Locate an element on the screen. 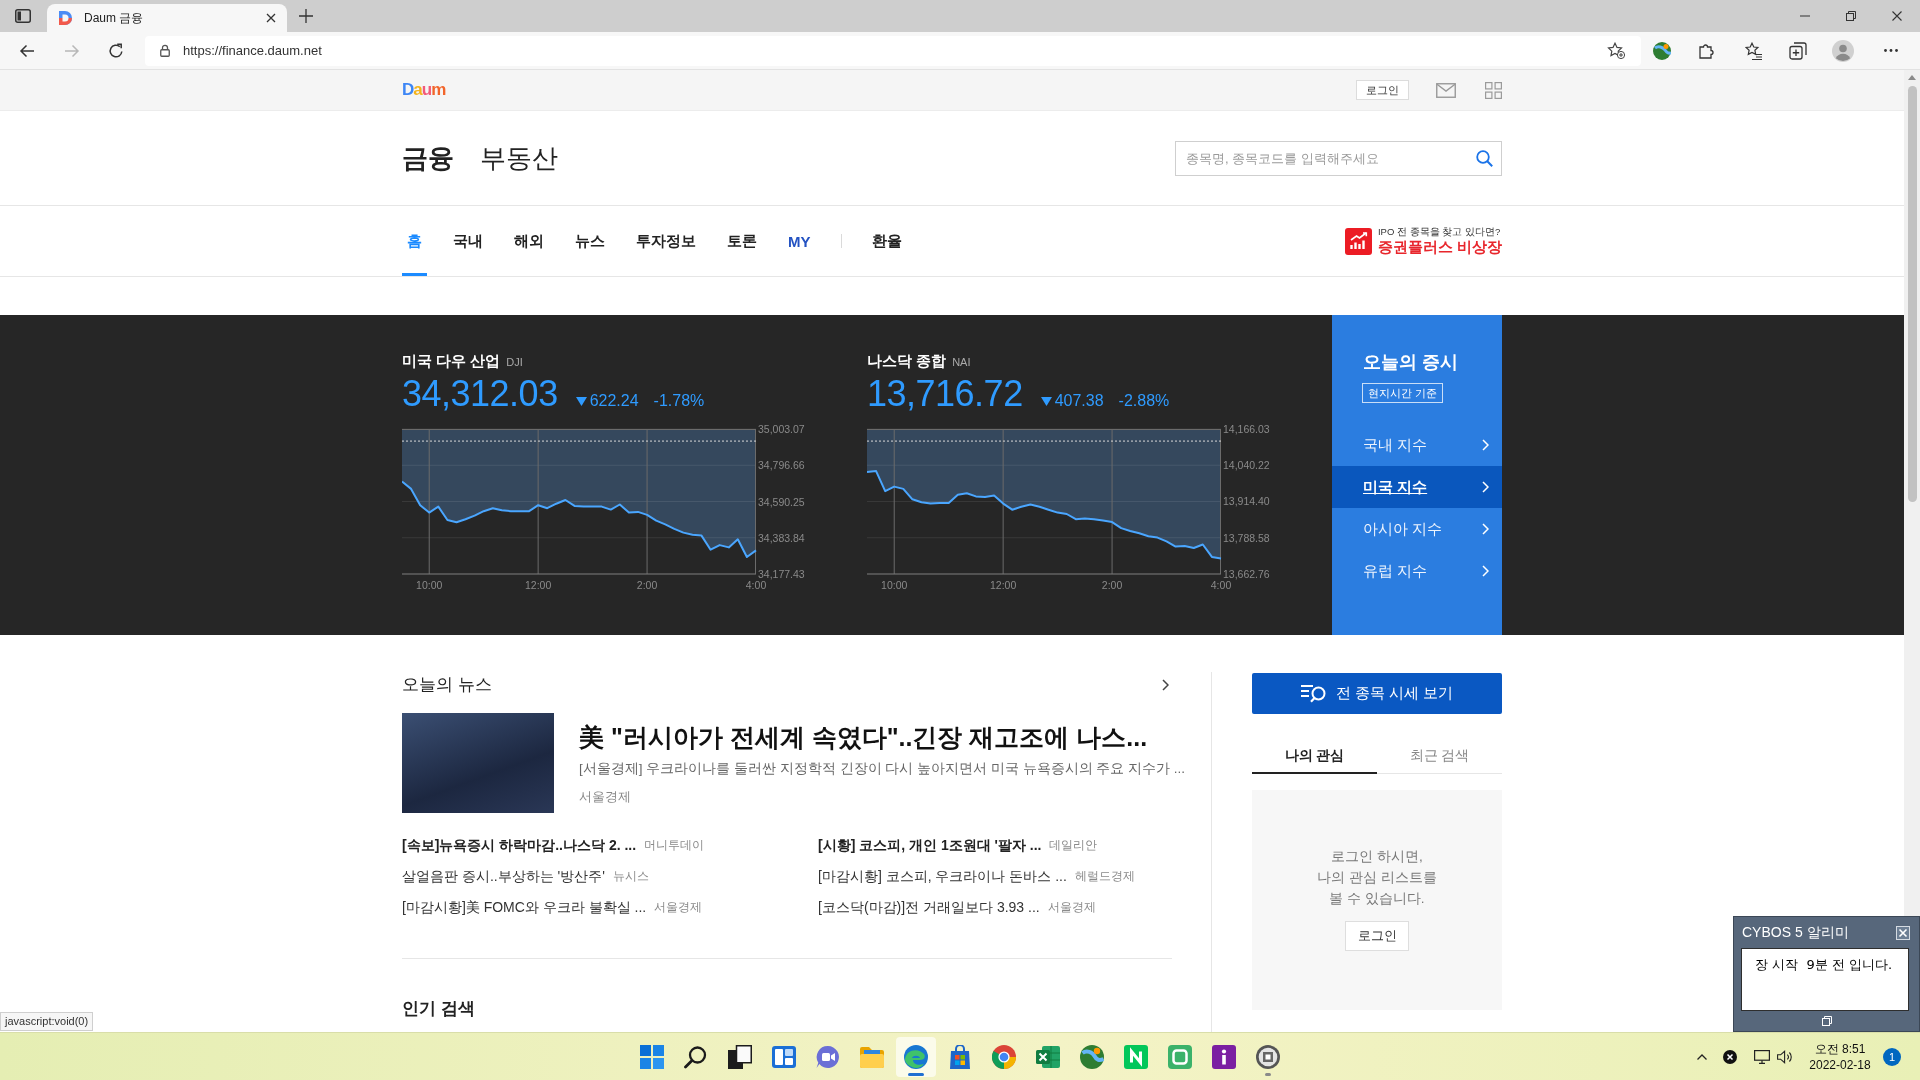 The image size is (1920, 1080). nav-tab: 국내 is located at coordinates (468, 241).